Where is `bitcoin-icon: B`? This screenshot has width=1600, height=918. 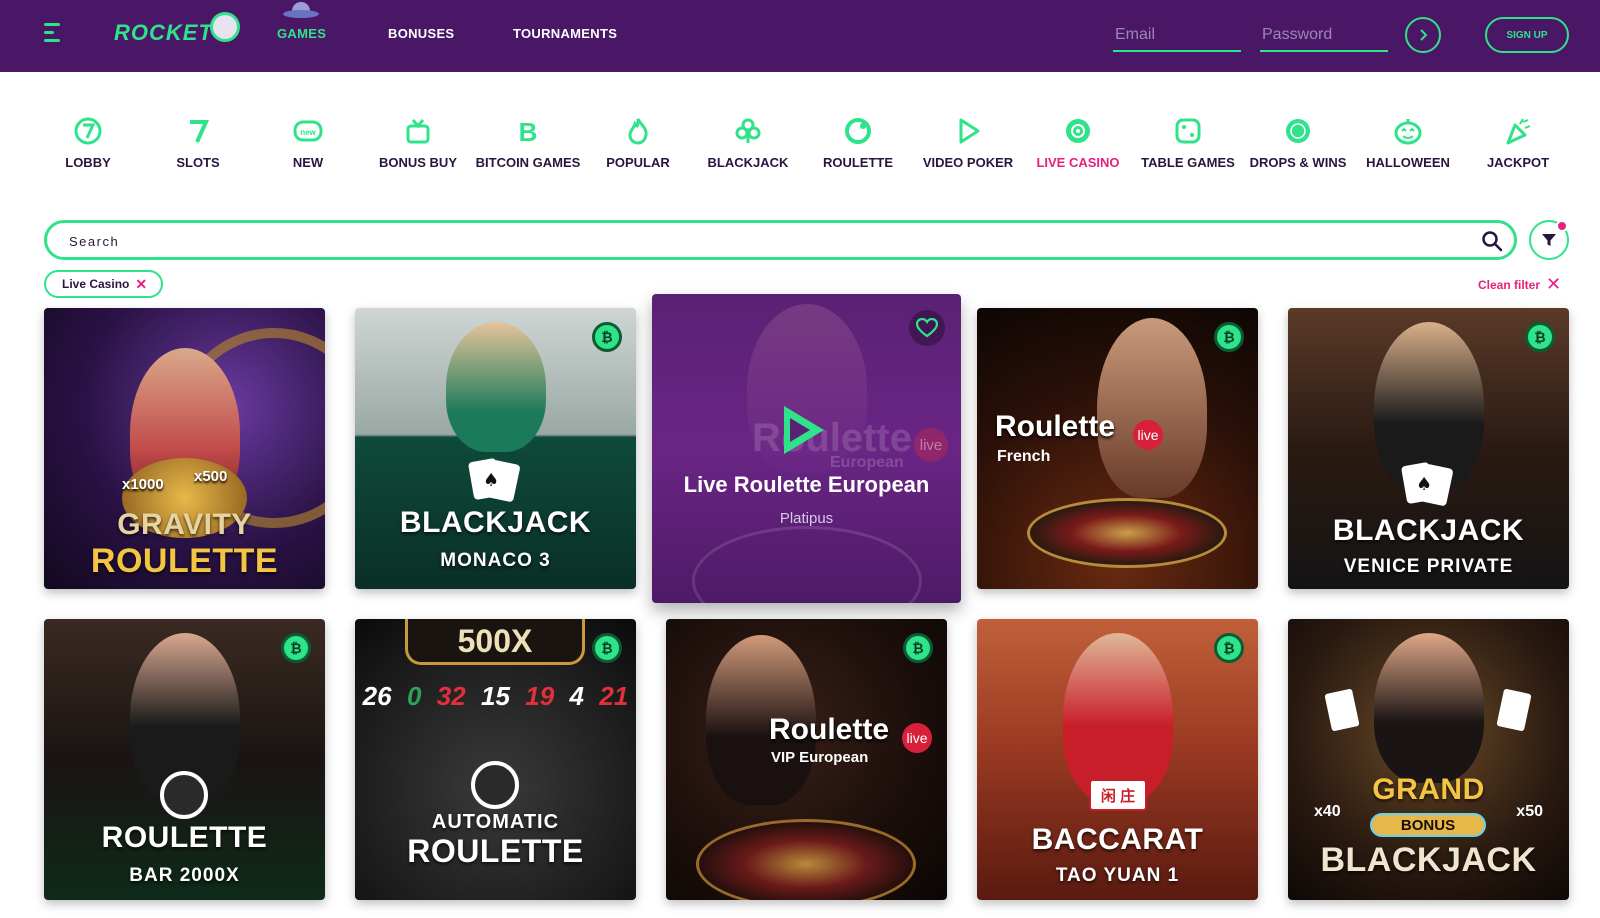 bitcoin-icon: B is located at coordinates (528, 131).